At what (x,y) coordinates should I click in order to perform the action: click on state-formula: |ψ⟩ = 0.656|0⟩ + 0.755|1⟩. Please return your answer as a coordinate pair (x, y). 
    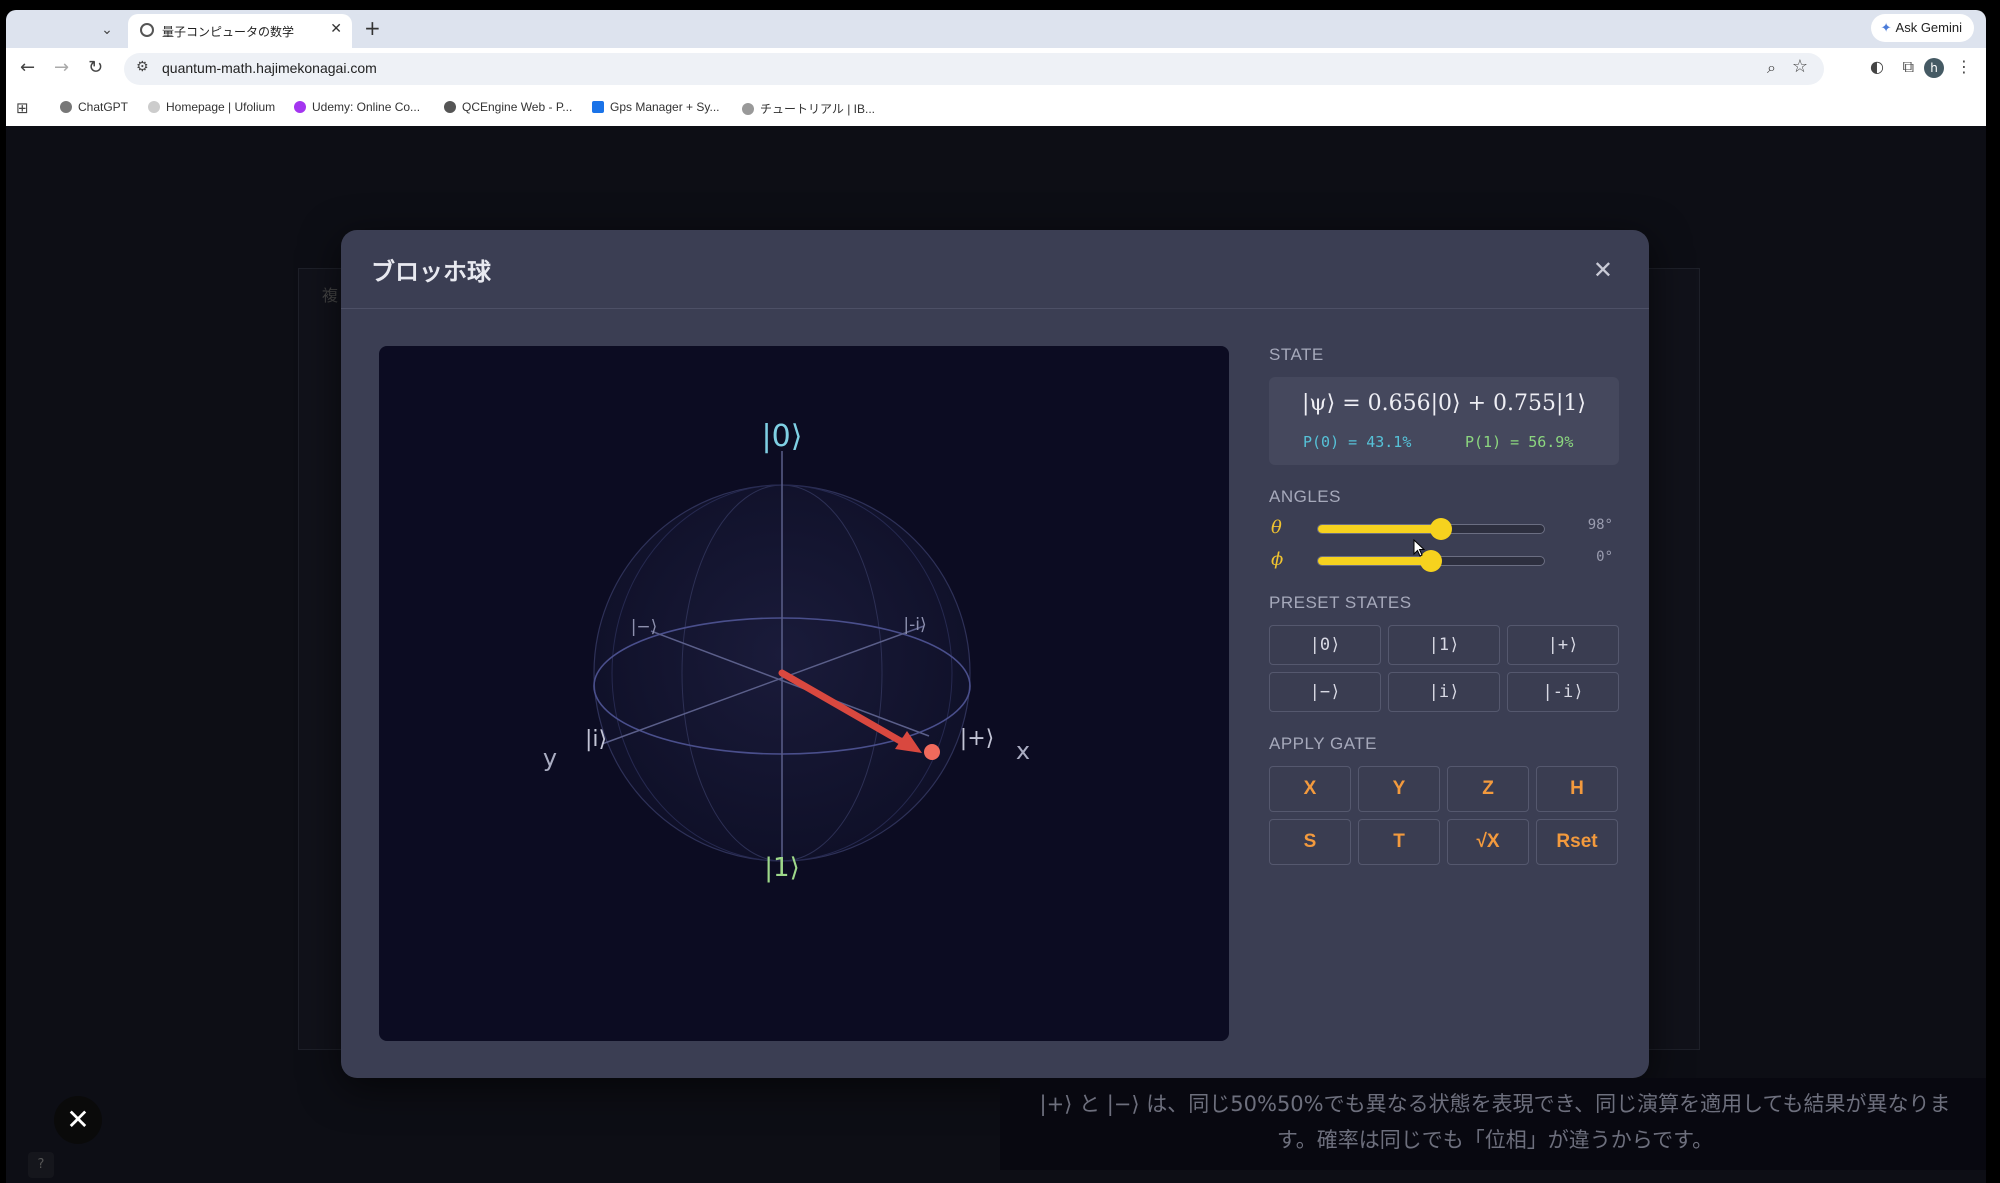
    Looking at the image, I should click on (1444, 403).